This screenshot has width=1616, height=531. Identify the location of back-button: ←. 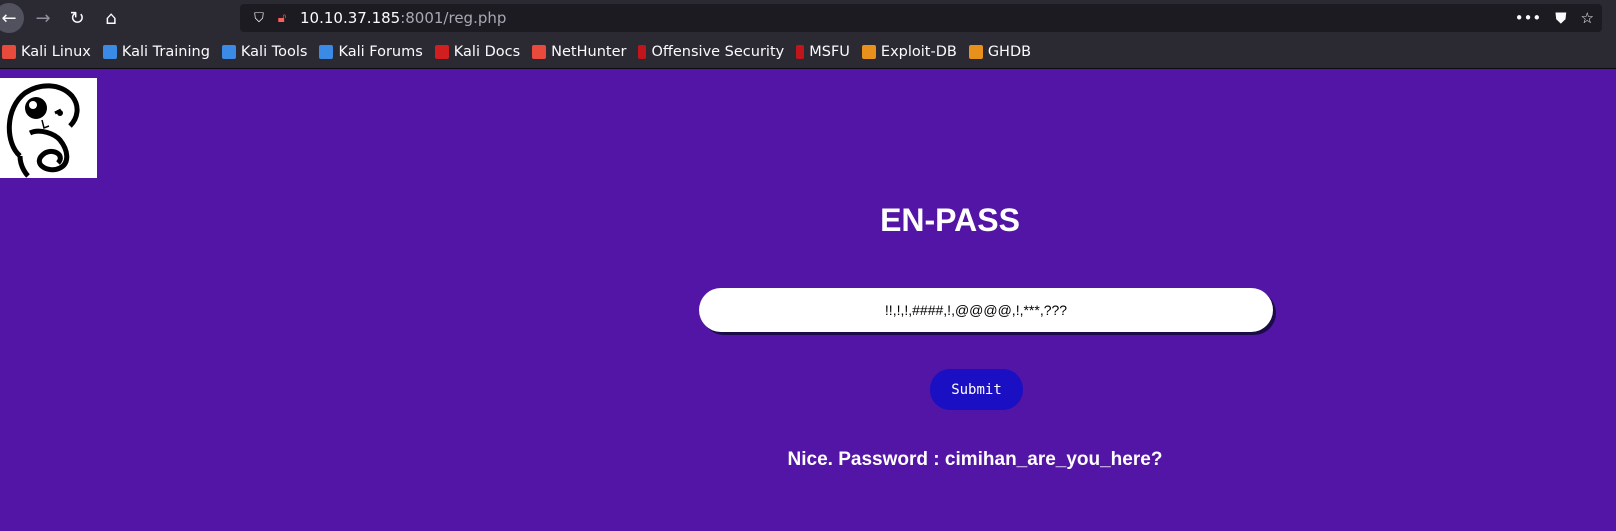
(12, 18).